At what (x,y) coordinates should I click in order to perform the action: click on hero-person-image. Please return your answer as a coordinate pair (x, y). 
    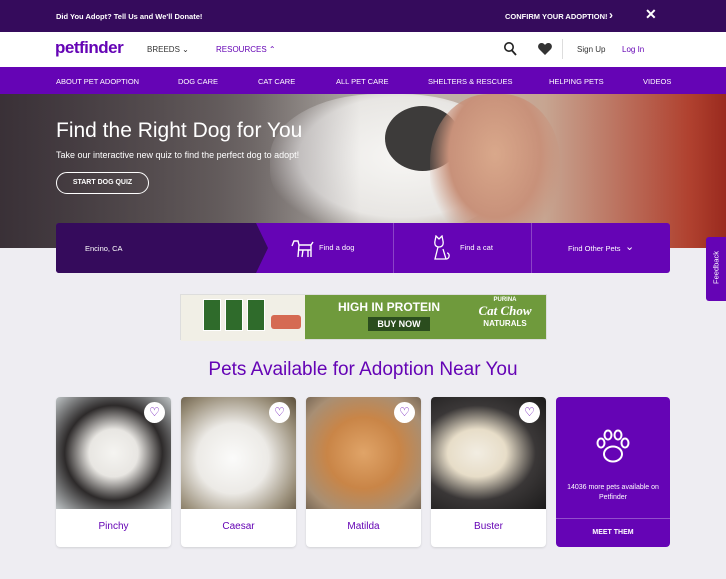
    Looking at the image, I should click on (495, 169).